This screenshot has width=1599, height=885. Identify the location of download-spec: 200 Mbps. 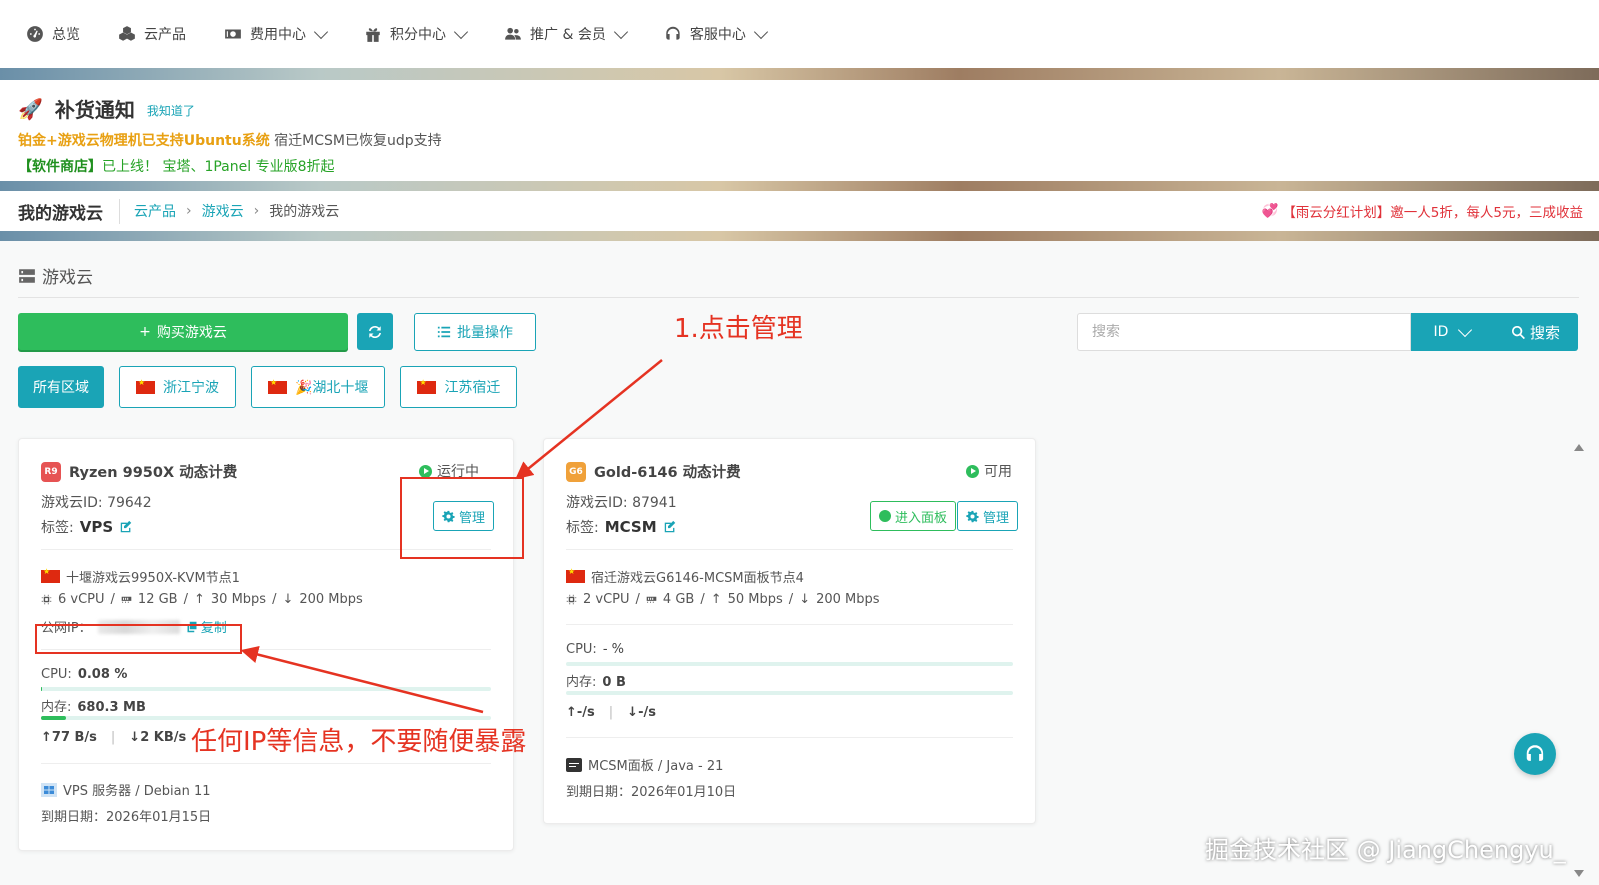
(331, 599).